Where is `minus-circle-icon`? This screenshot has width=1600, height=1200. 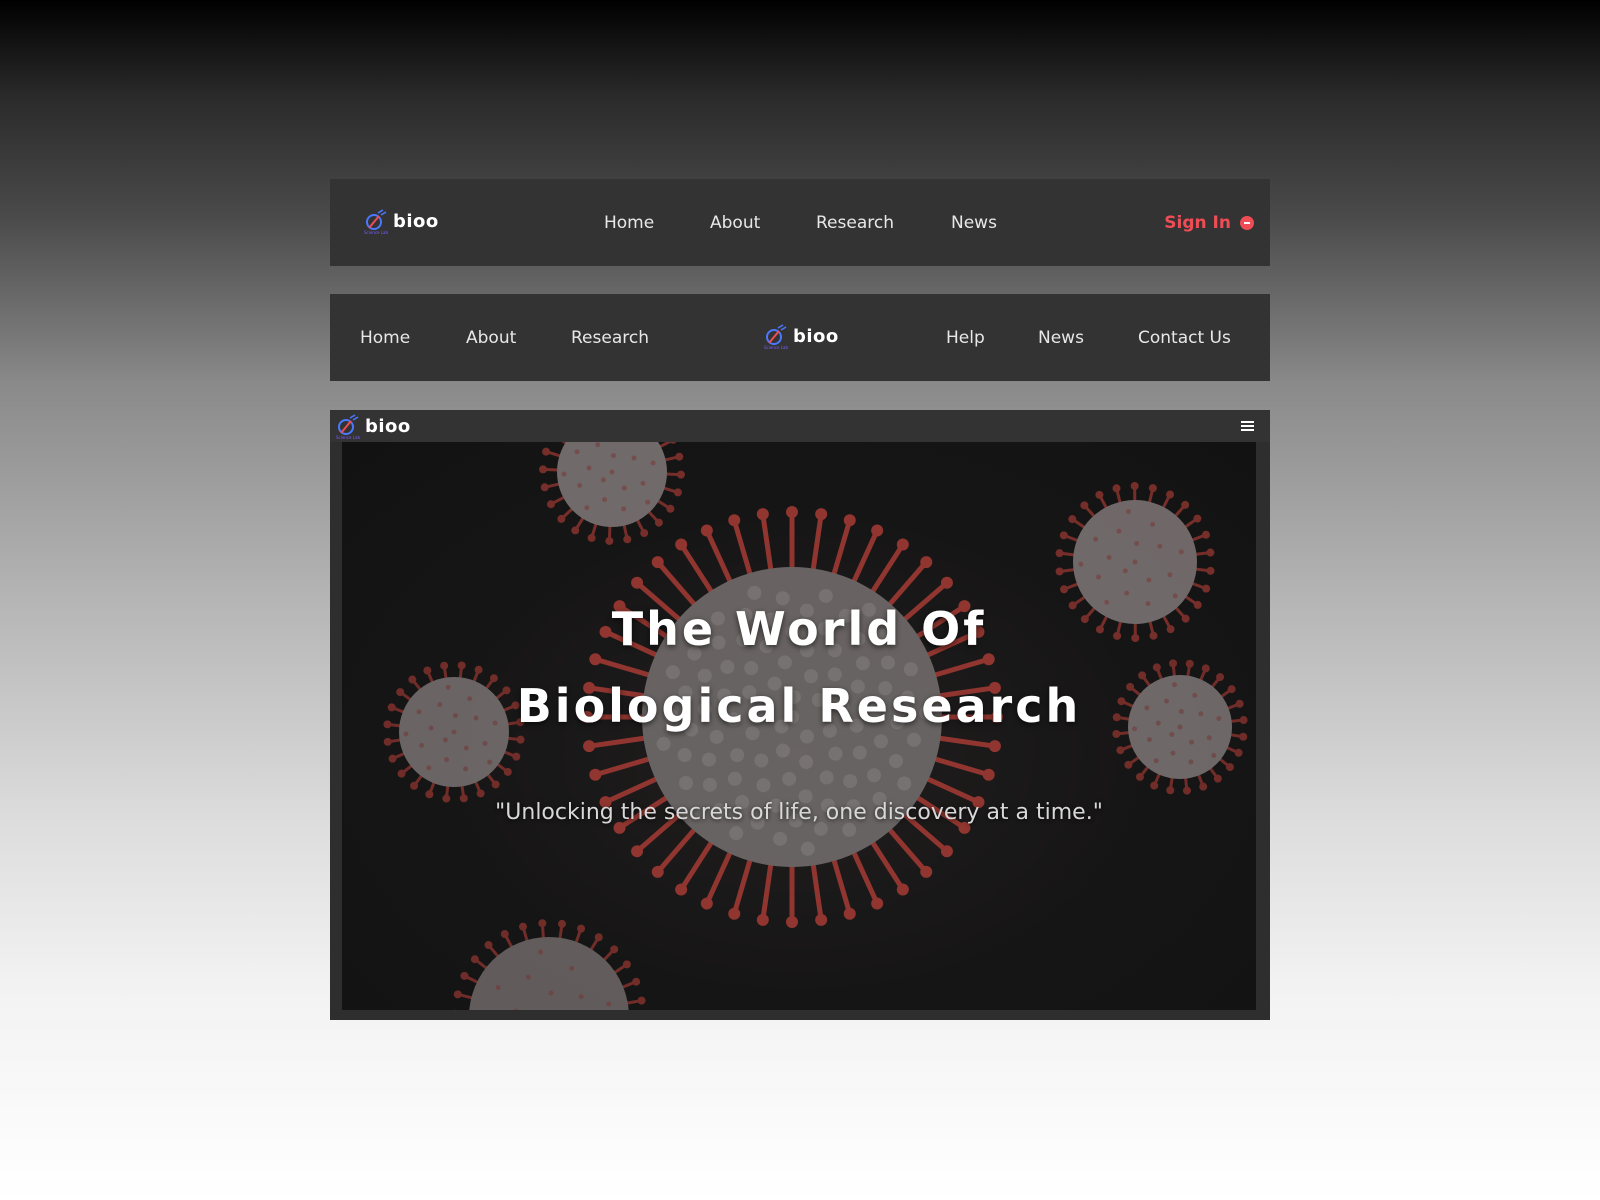 minus-circle-icon is located at coordinates (1247, 222).